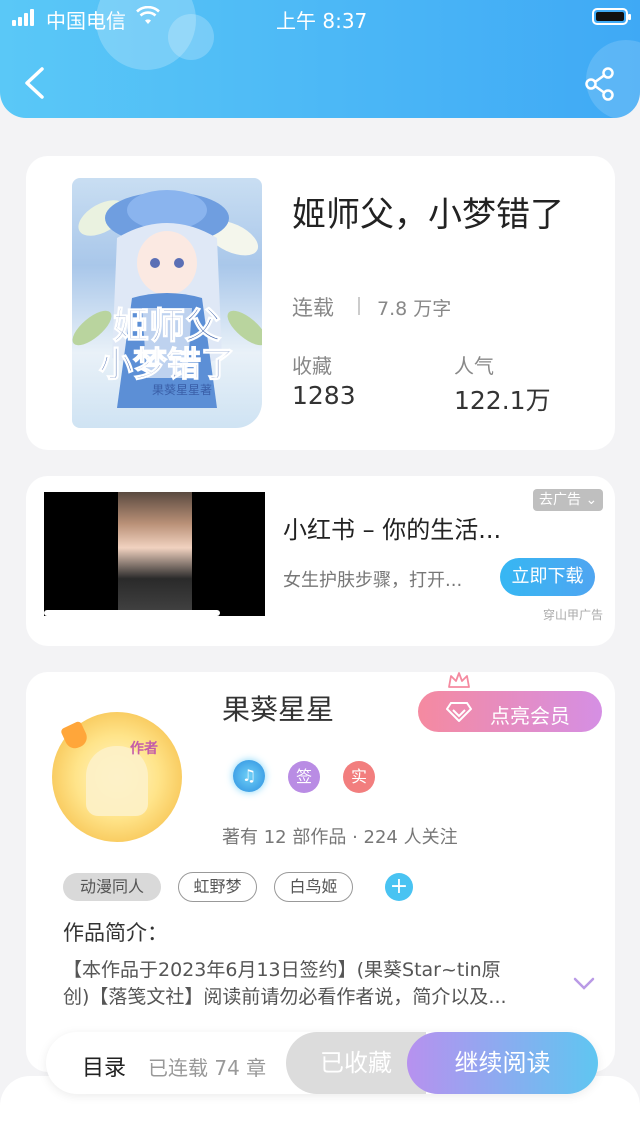 Image resolution: width=640 pixels, height=1141 pixels. What do you see at coordinates (589, 500) in the screenshot?
I see `chevron-down-icon: ⌄` at bounding box center [589, 500].